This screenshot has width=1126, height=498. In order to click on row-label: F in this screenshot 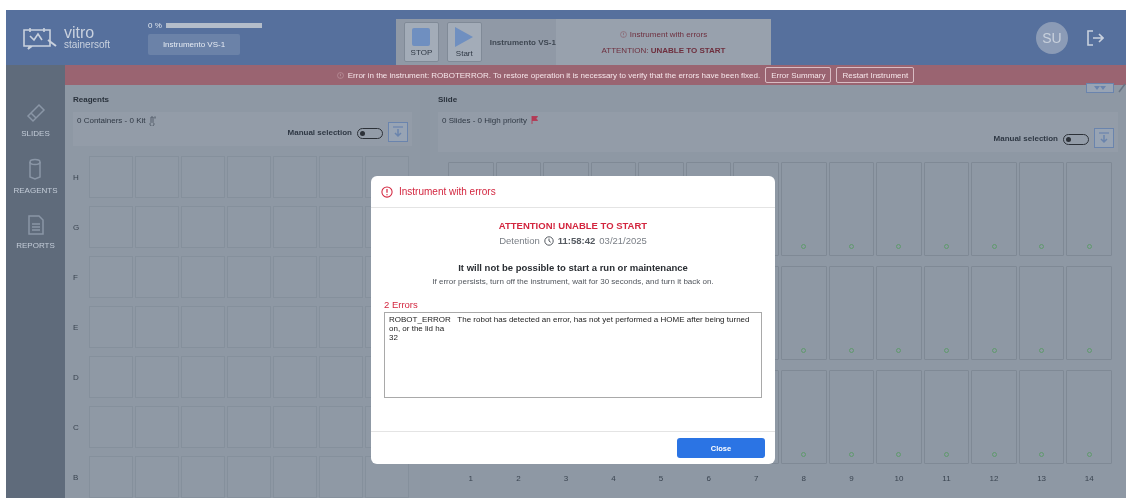, I will do `click(76, 277)`.